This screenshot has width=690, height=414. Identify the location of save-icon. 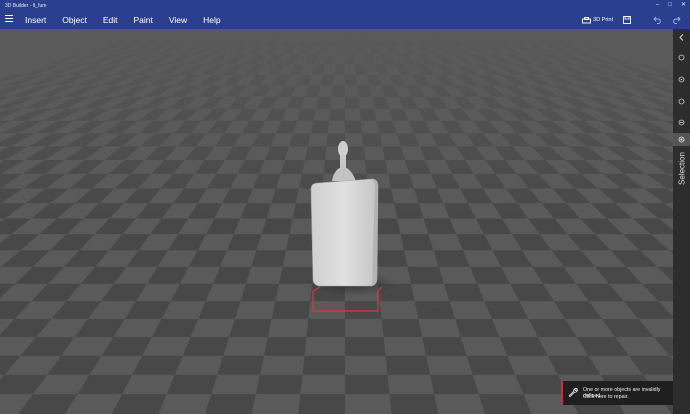
(627, 20).